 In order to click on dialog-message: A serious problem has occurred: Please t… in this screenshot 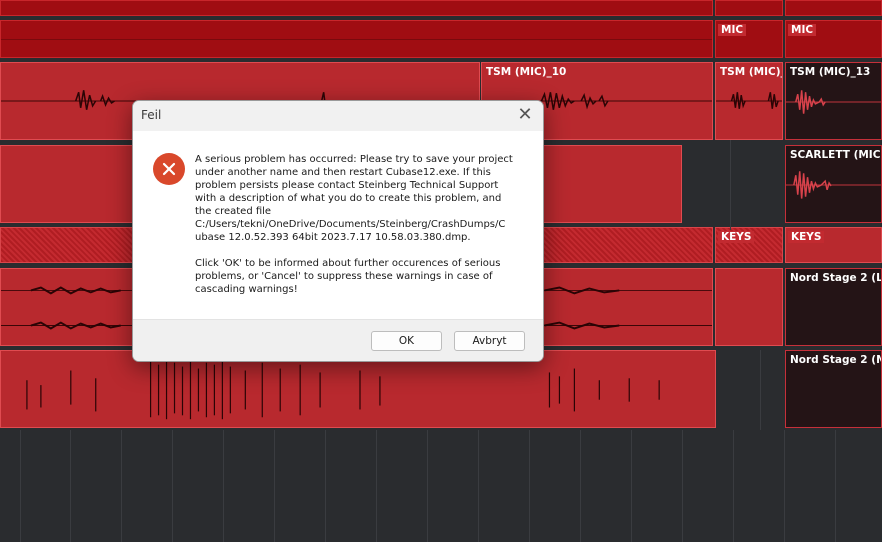, I will do `click(354, 224)`.